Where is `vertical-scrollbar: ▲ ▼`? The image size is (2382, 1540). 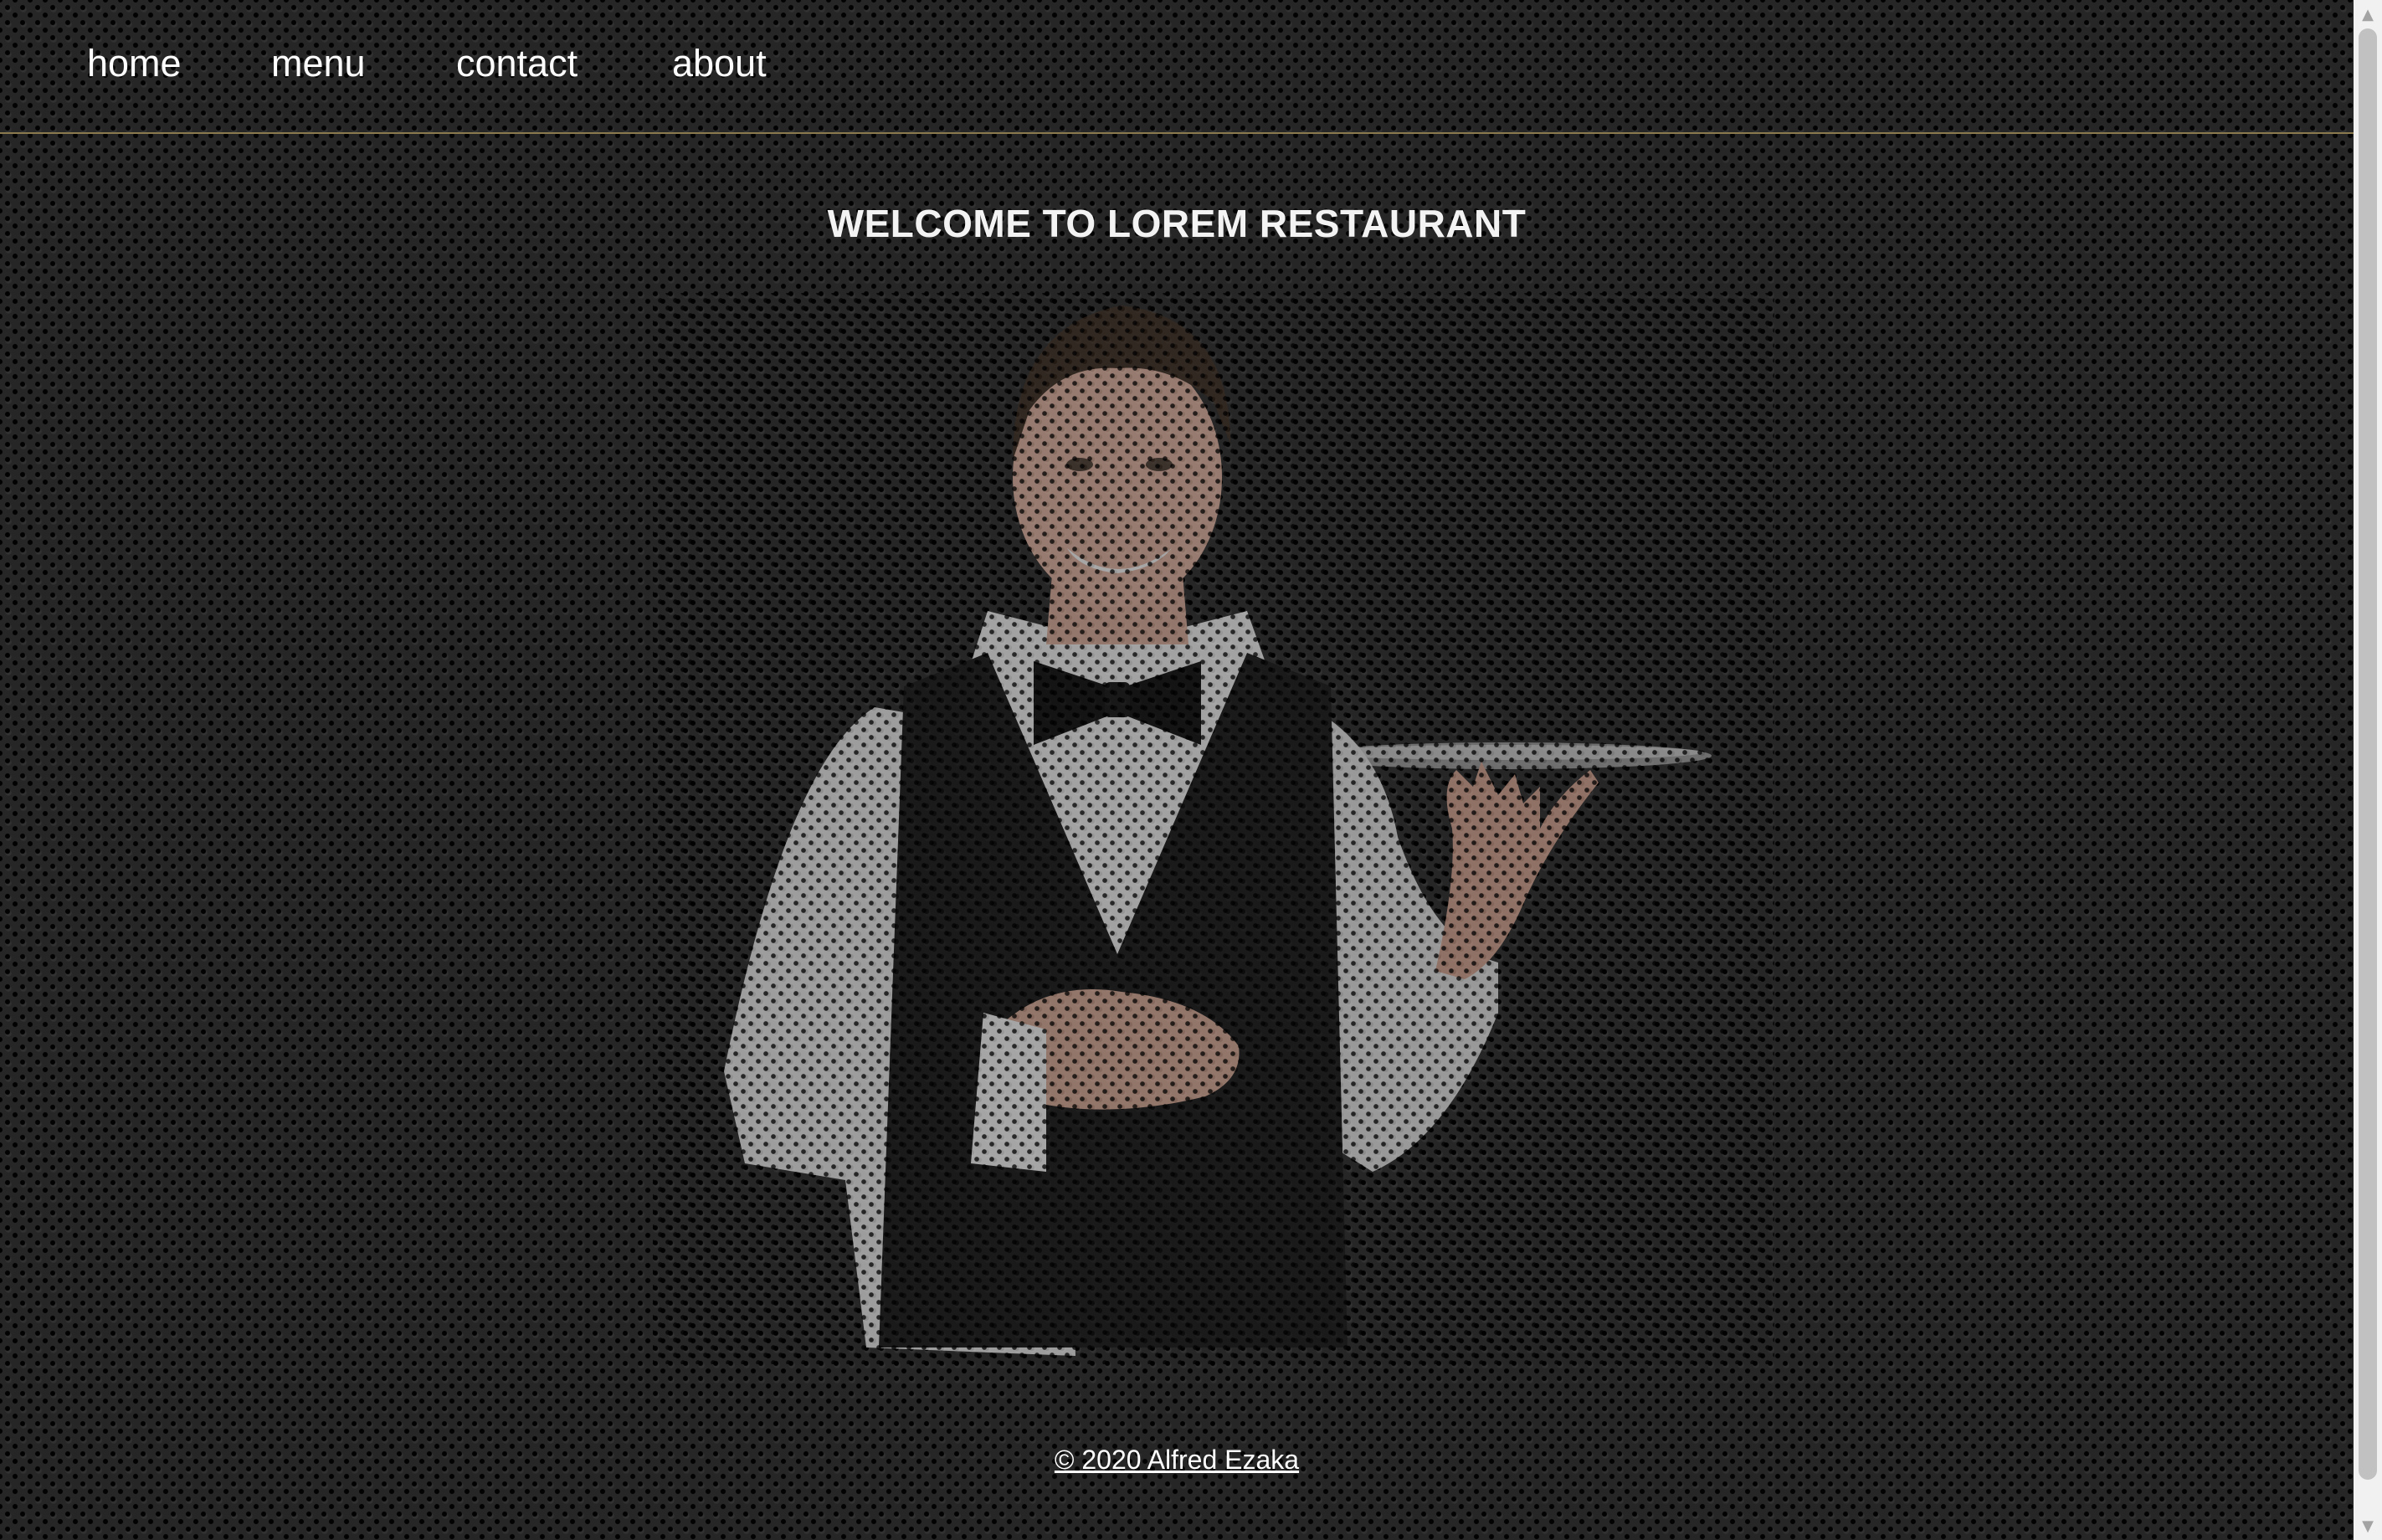
vertical-scrollbar: ▲ ▼ is located at coordinates (2368, 770).